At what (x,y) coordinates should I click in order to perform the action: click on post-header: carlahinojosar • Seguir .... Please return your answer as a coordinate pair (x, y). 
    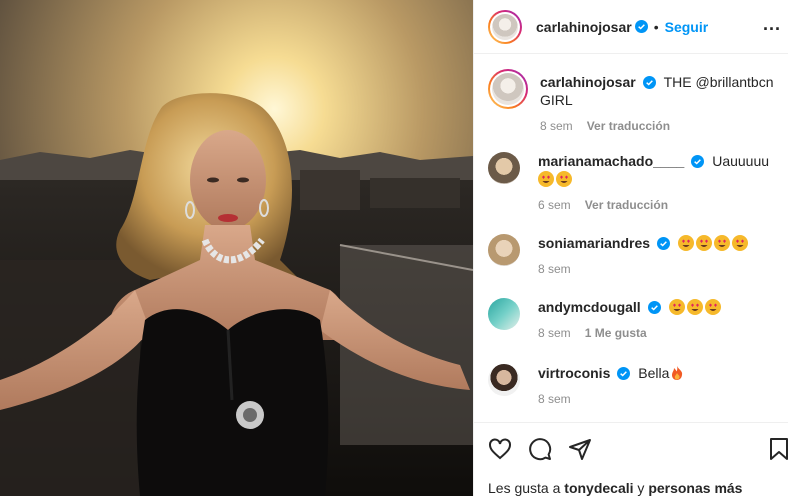
    Looking at the image, I should click on (631, 27).